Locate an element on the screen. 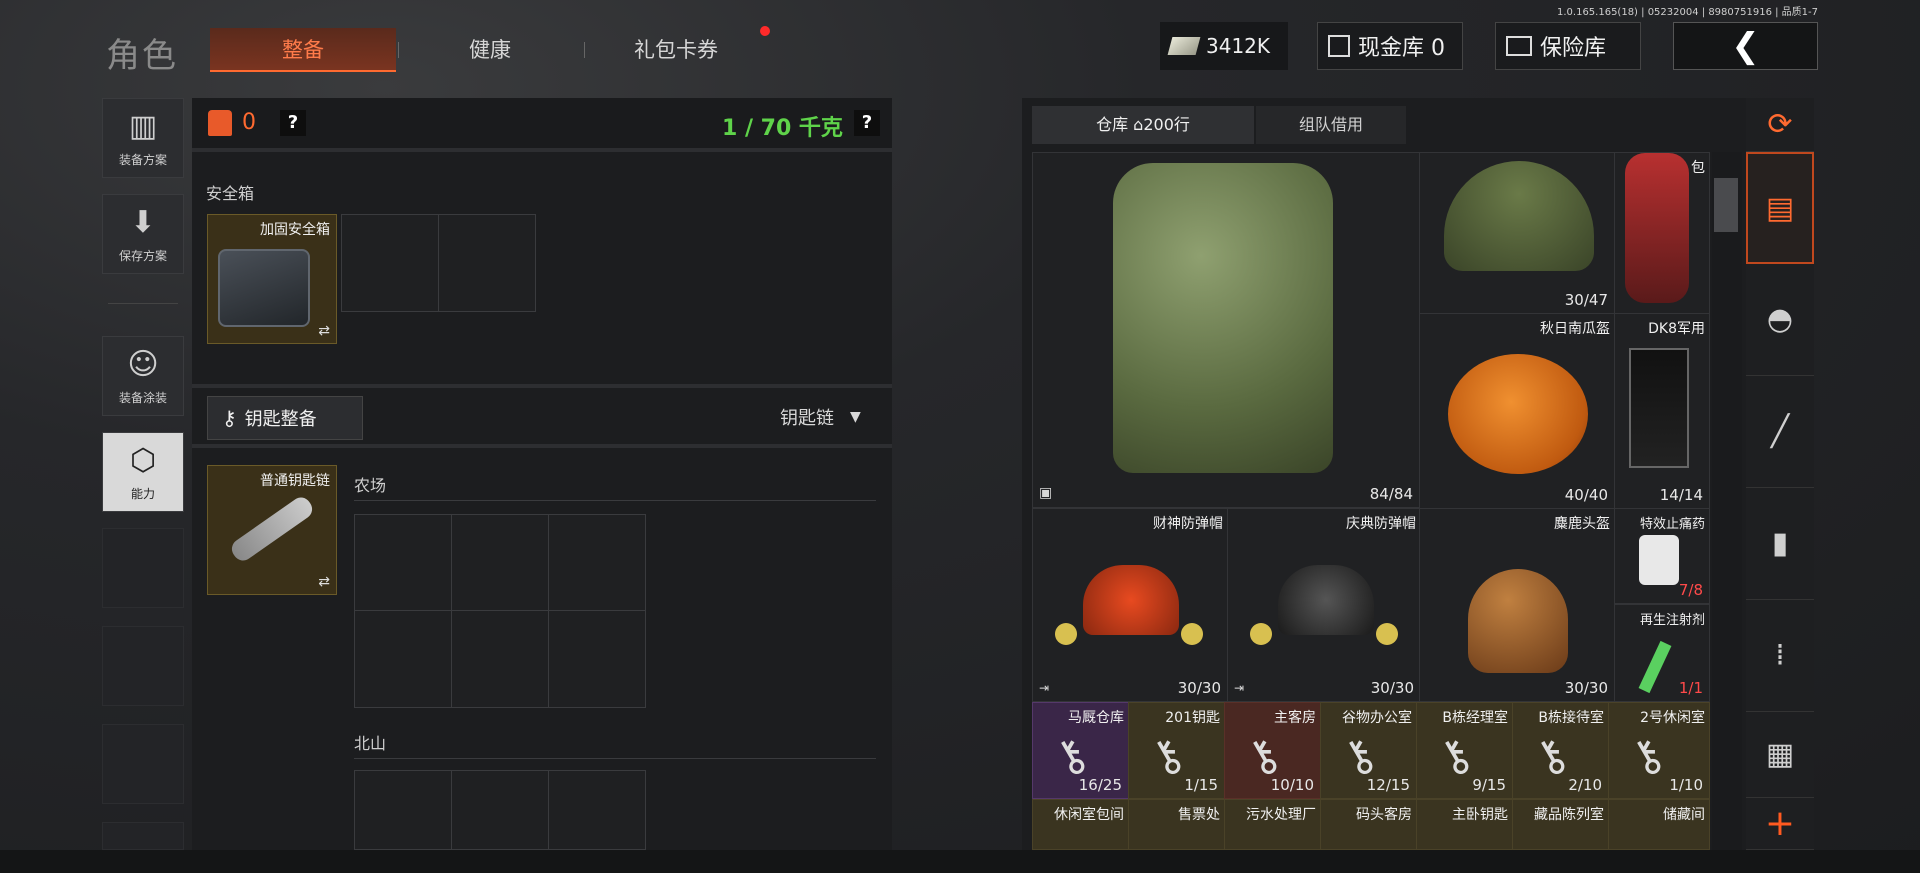  attachment-icon is located at coordinates (1387, 634).